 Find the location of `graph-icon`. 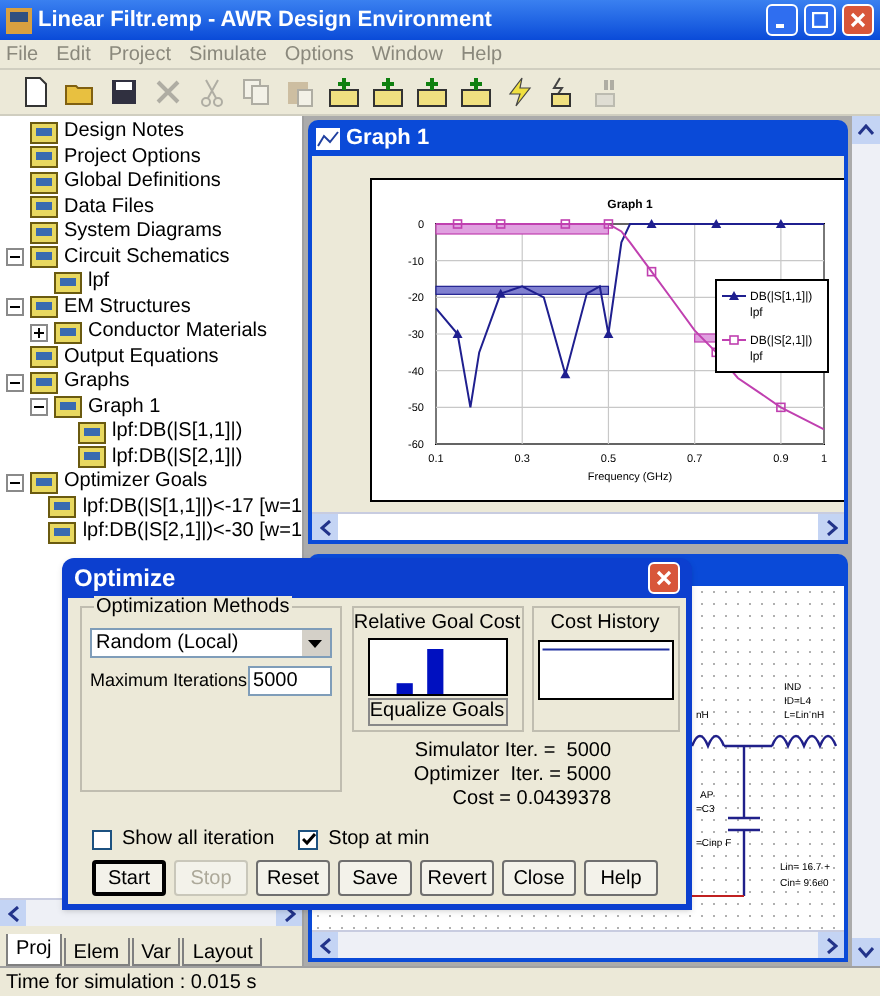

graph-icon is located at coordinates (328, 138).